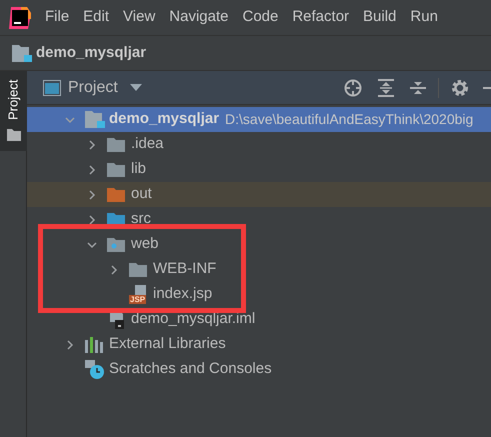  I want to click on panel-title: Project, so click(93, 88).